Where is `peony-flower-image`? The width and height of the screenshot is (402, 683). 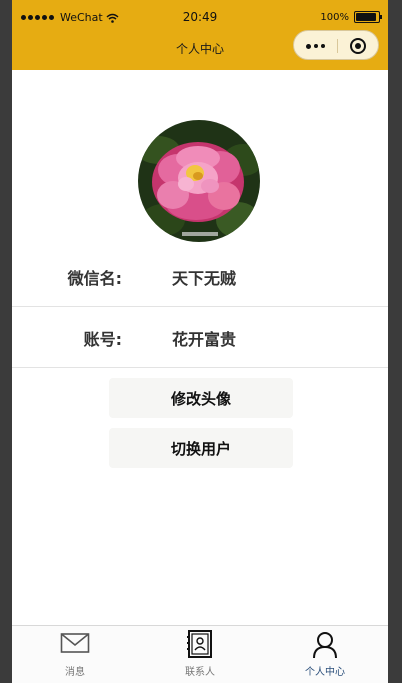
peony-flower-image is located at coordinates (199, 181).